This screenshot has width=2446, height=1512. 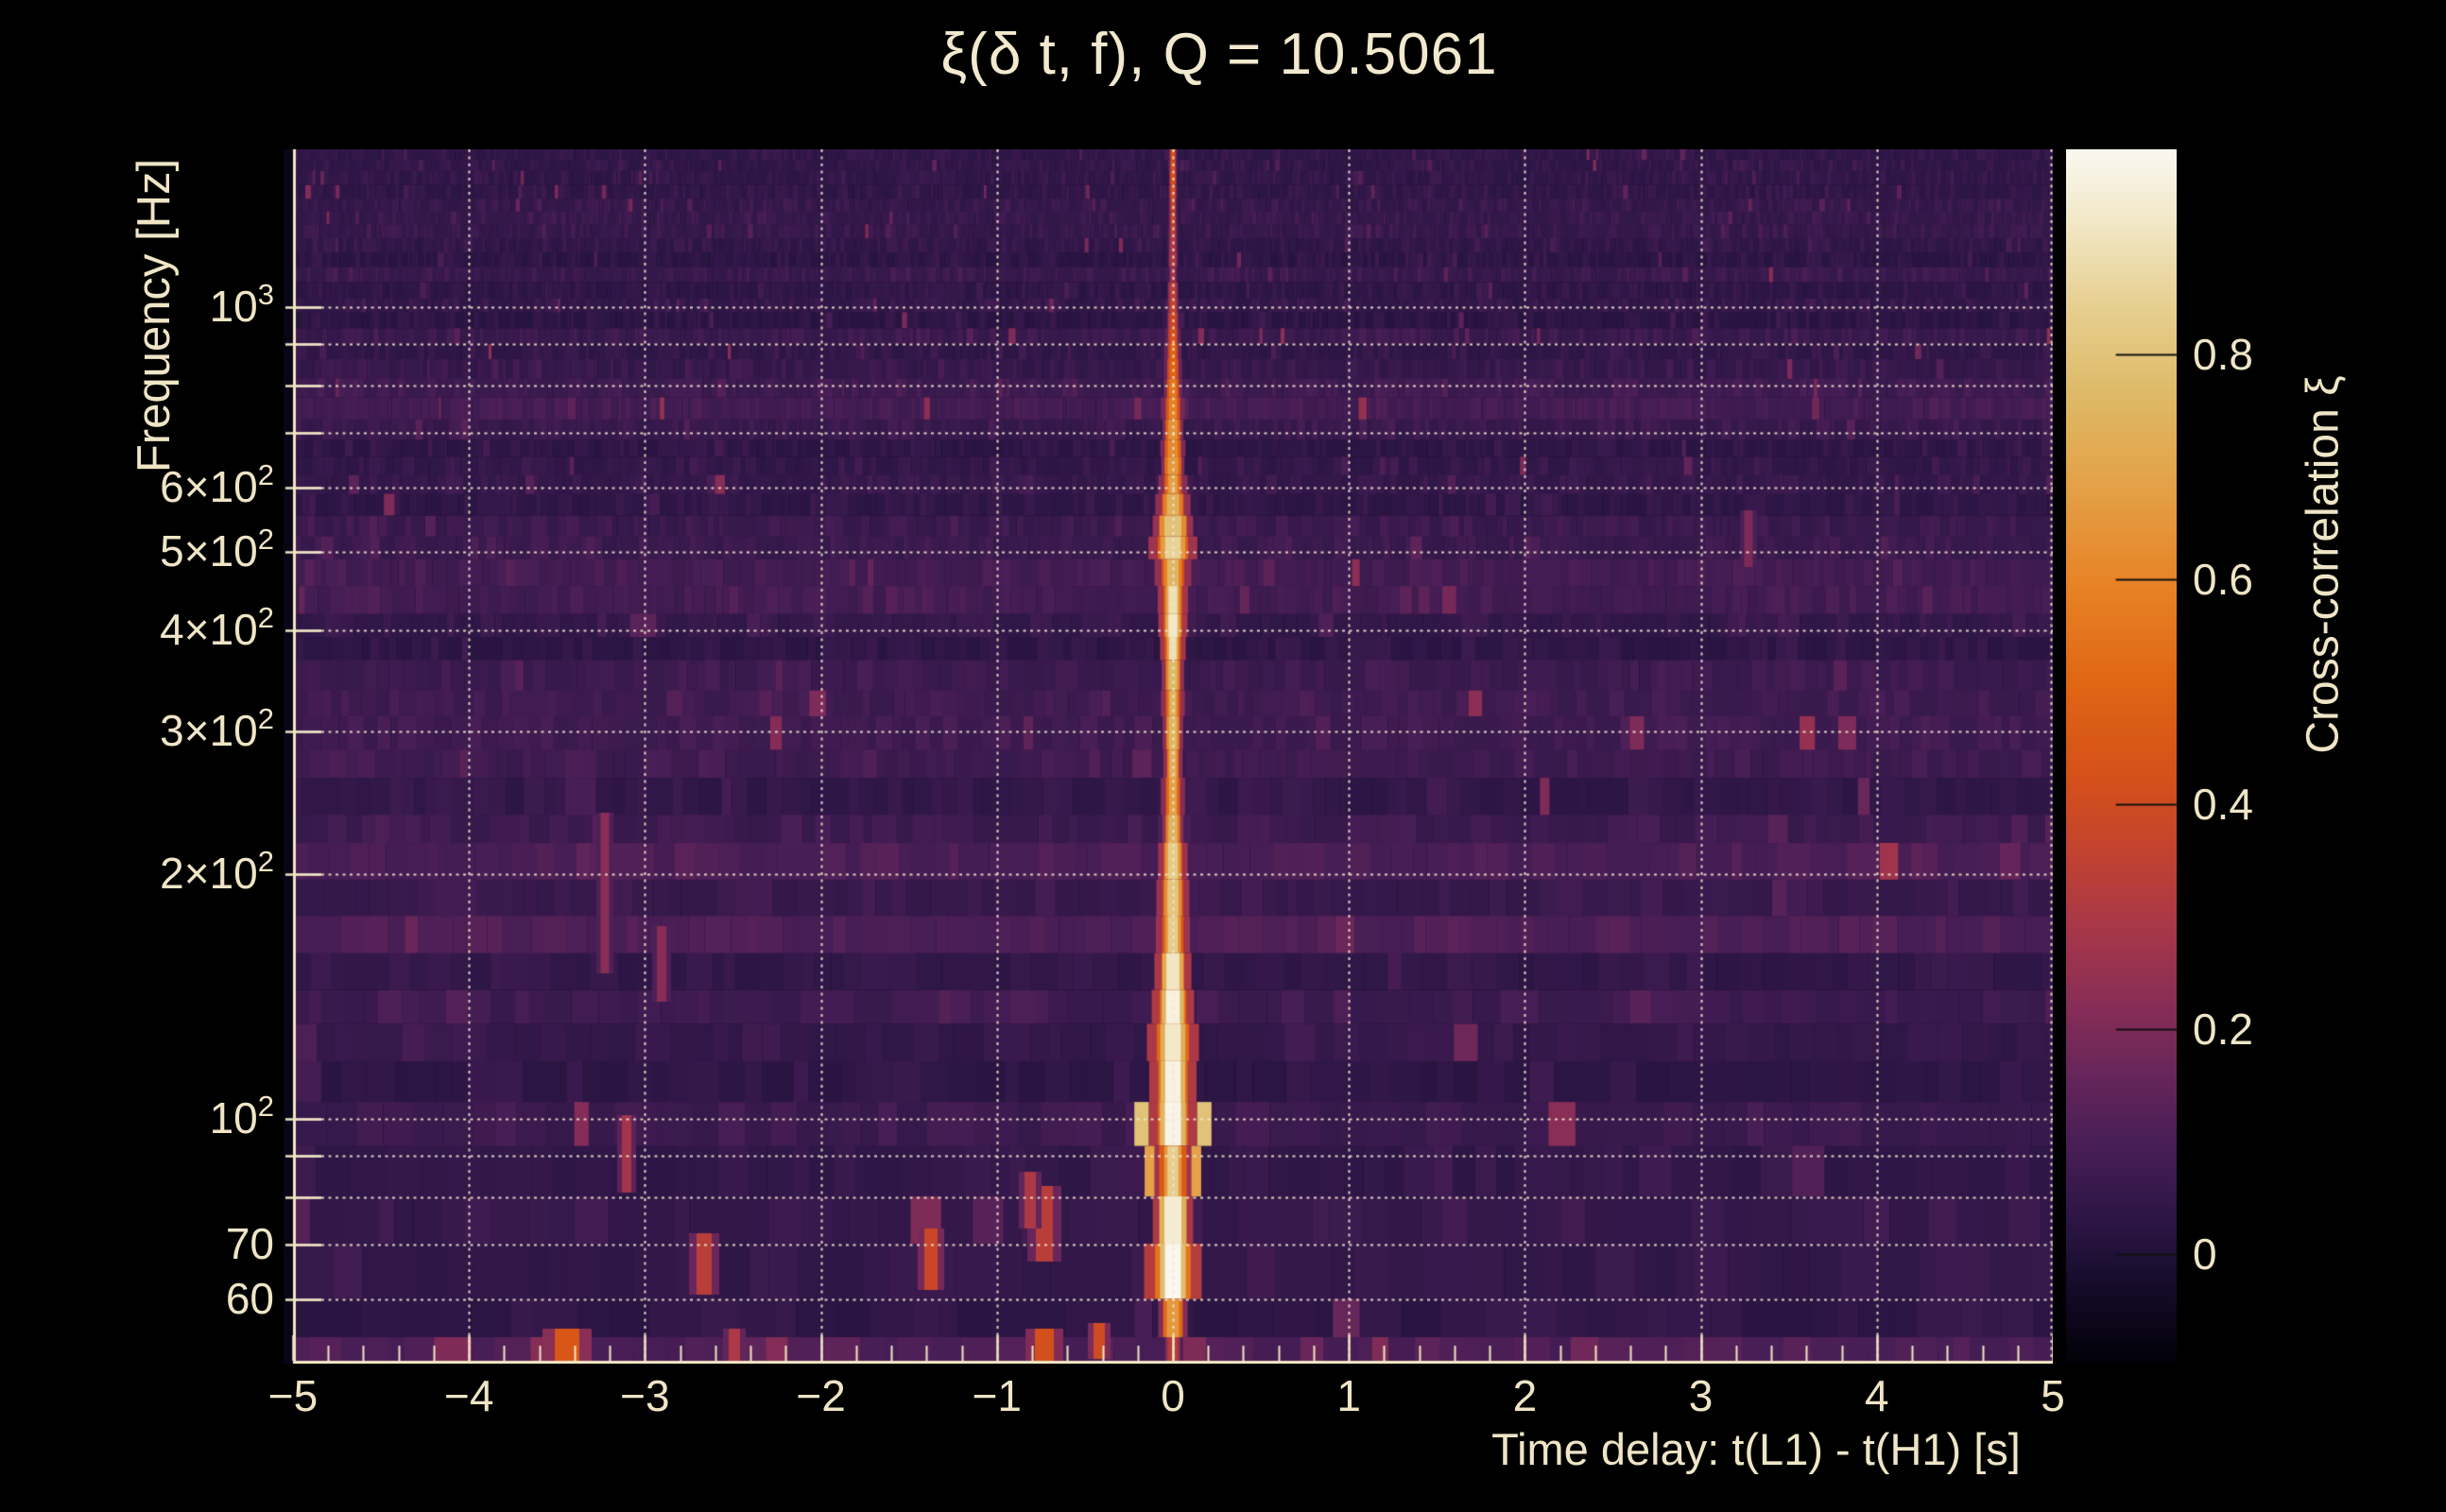 I want to click on x-tick-label: 5, so click(x=2053, y=1395).